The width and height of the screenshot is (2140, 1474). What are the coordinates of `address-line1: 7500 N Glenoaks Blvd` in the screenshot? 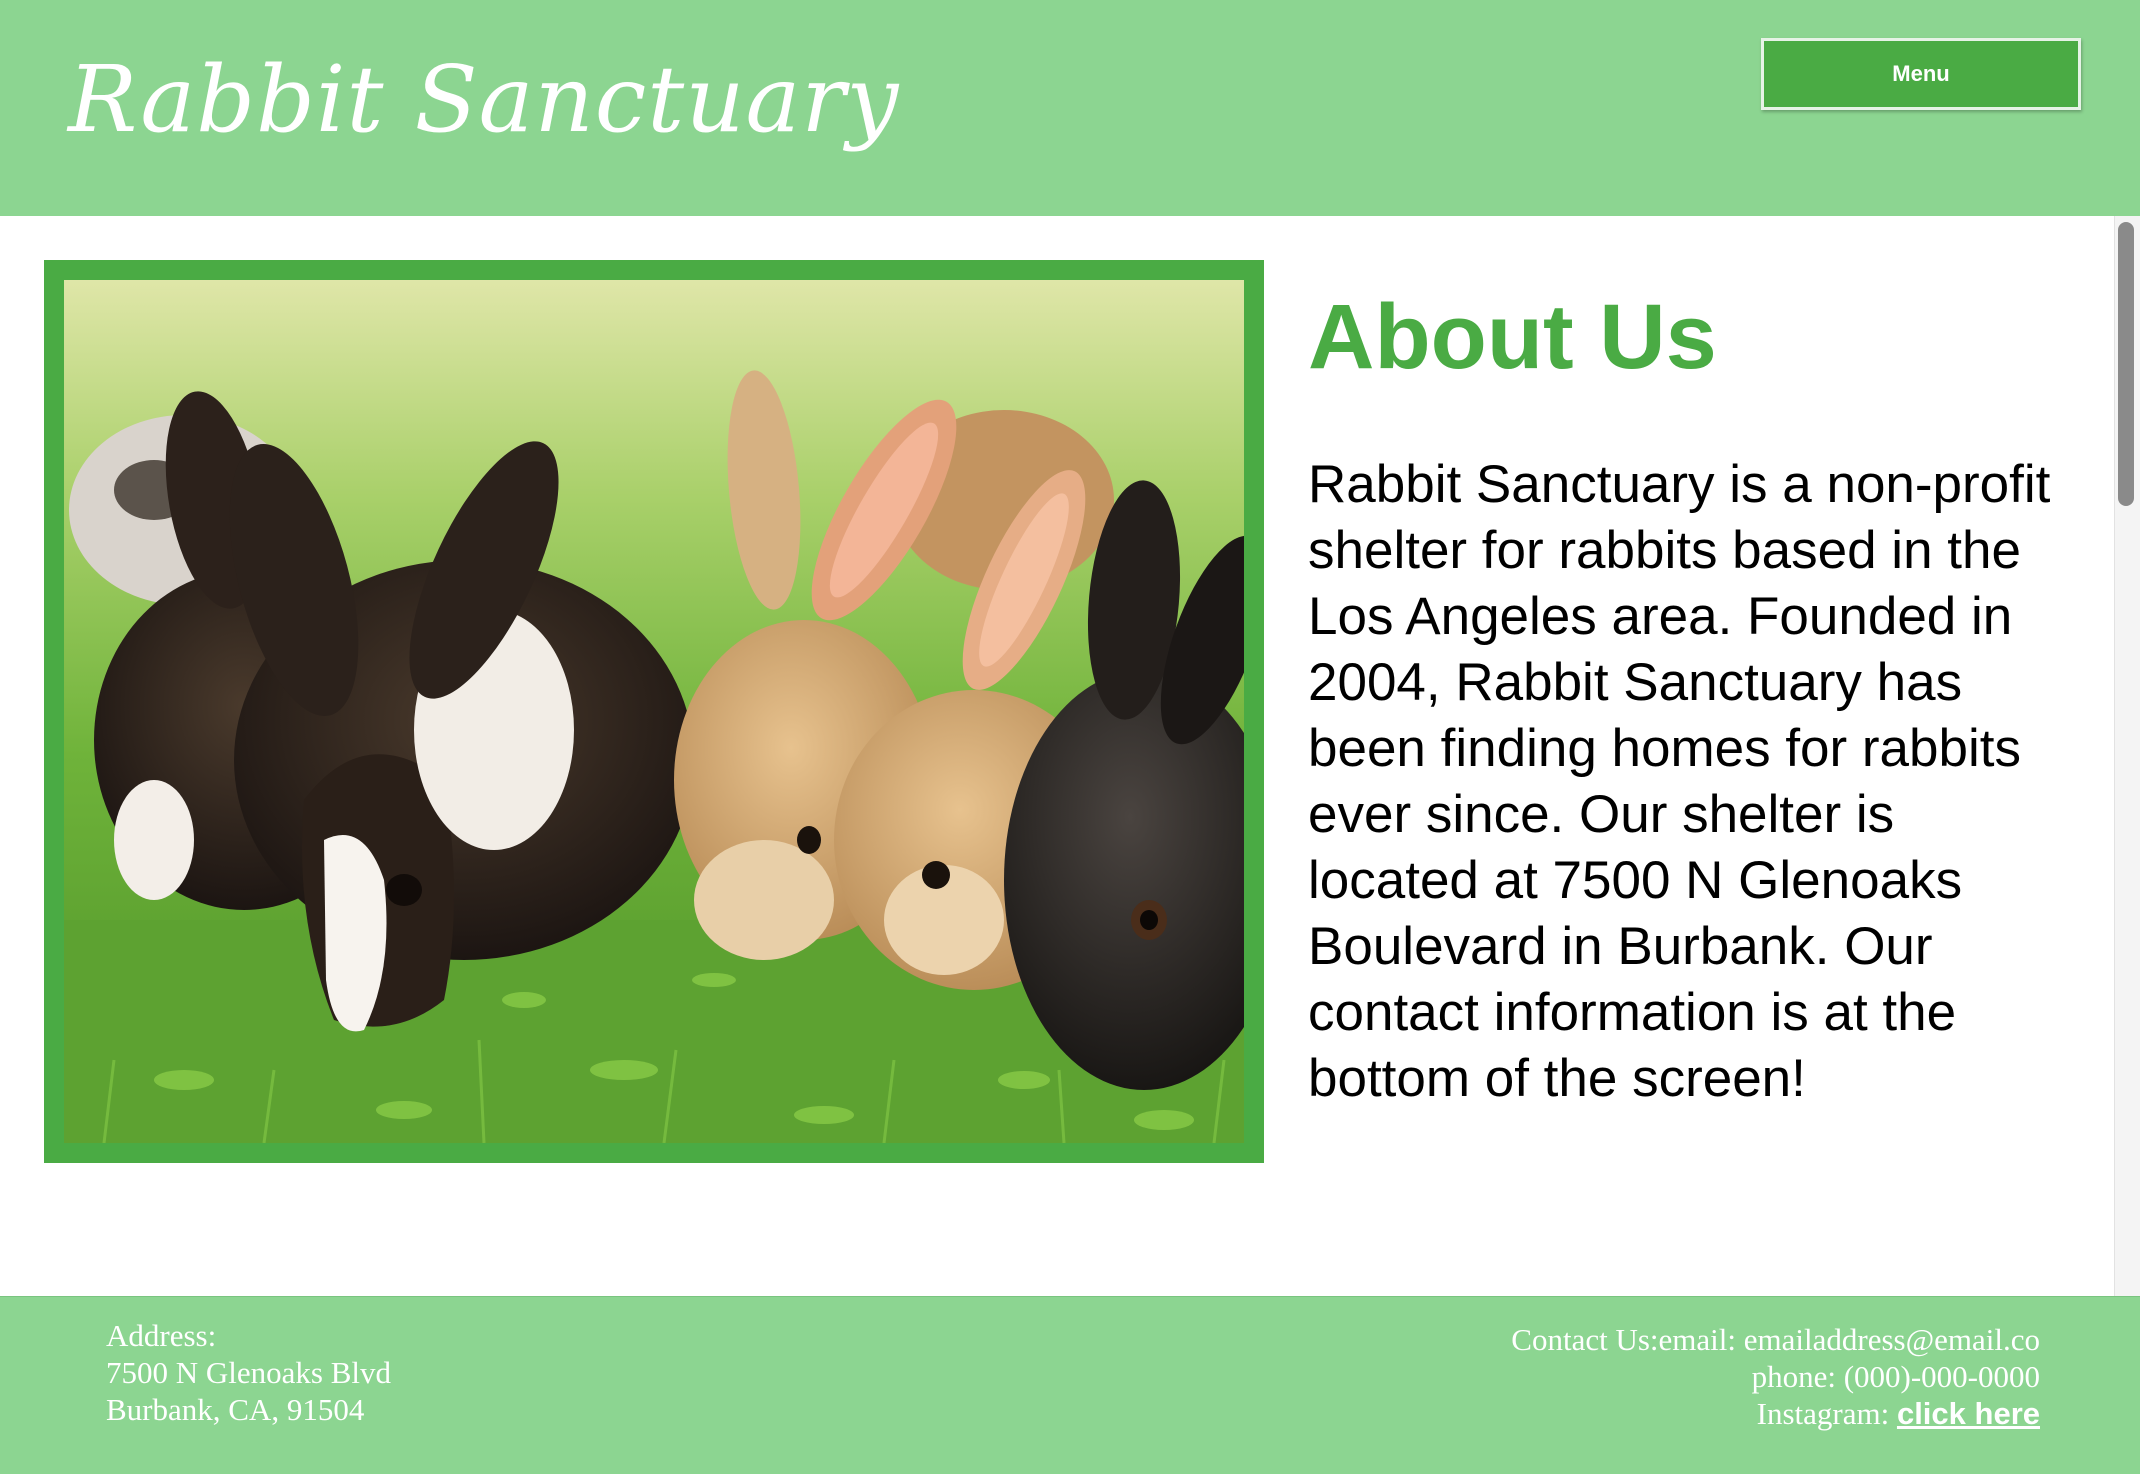 It's located at (249, 1372).